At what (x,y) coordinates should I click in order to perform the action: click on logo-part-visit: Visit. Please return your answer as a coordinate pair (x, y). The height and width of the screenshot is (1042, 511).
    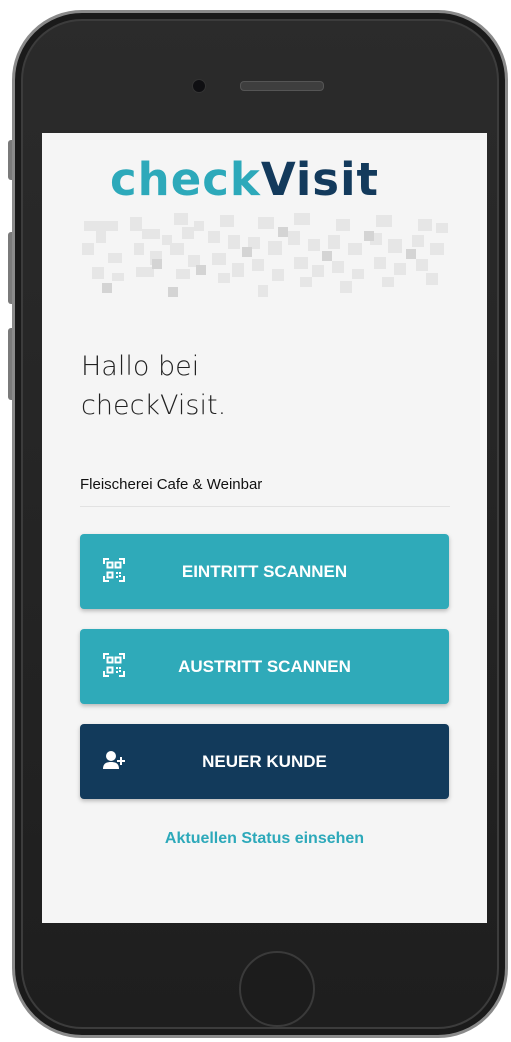
    Looking at the image, I should click on (320, 179).